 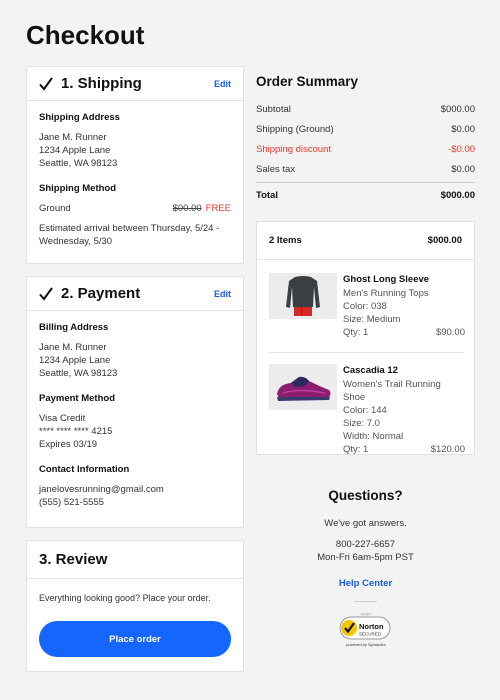 I want to click on payment-card-header: 2. Payment Edit, so click(x=135, y=294).